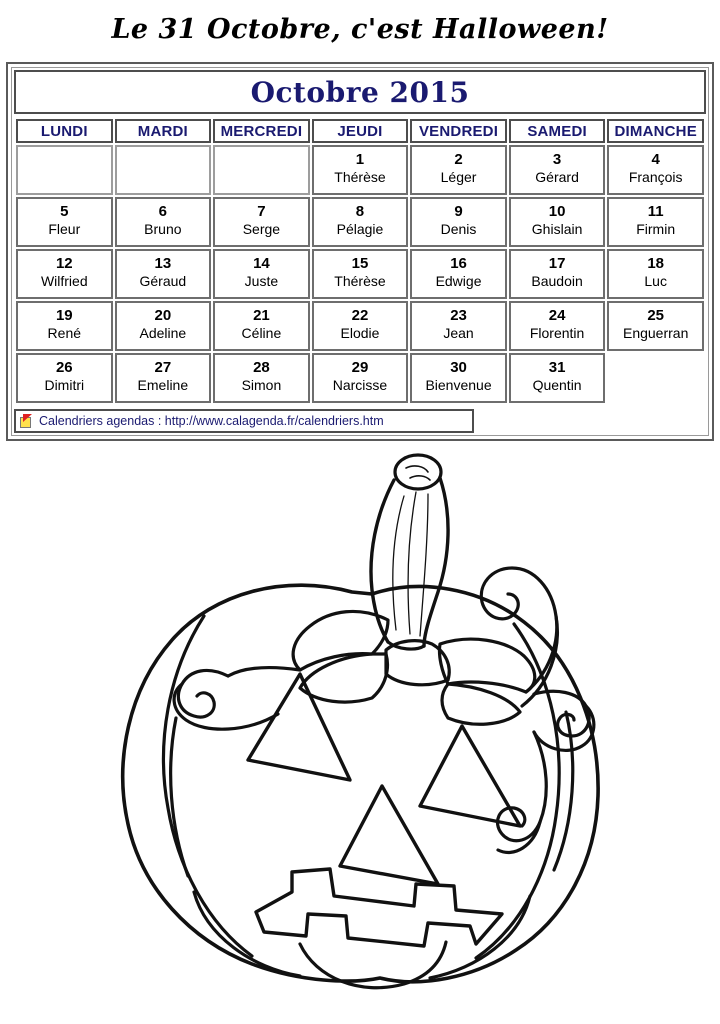 This screenshot has width=720, height=1024. I want to click on pumpkin-leaf-right-lower, so click(481, 704).